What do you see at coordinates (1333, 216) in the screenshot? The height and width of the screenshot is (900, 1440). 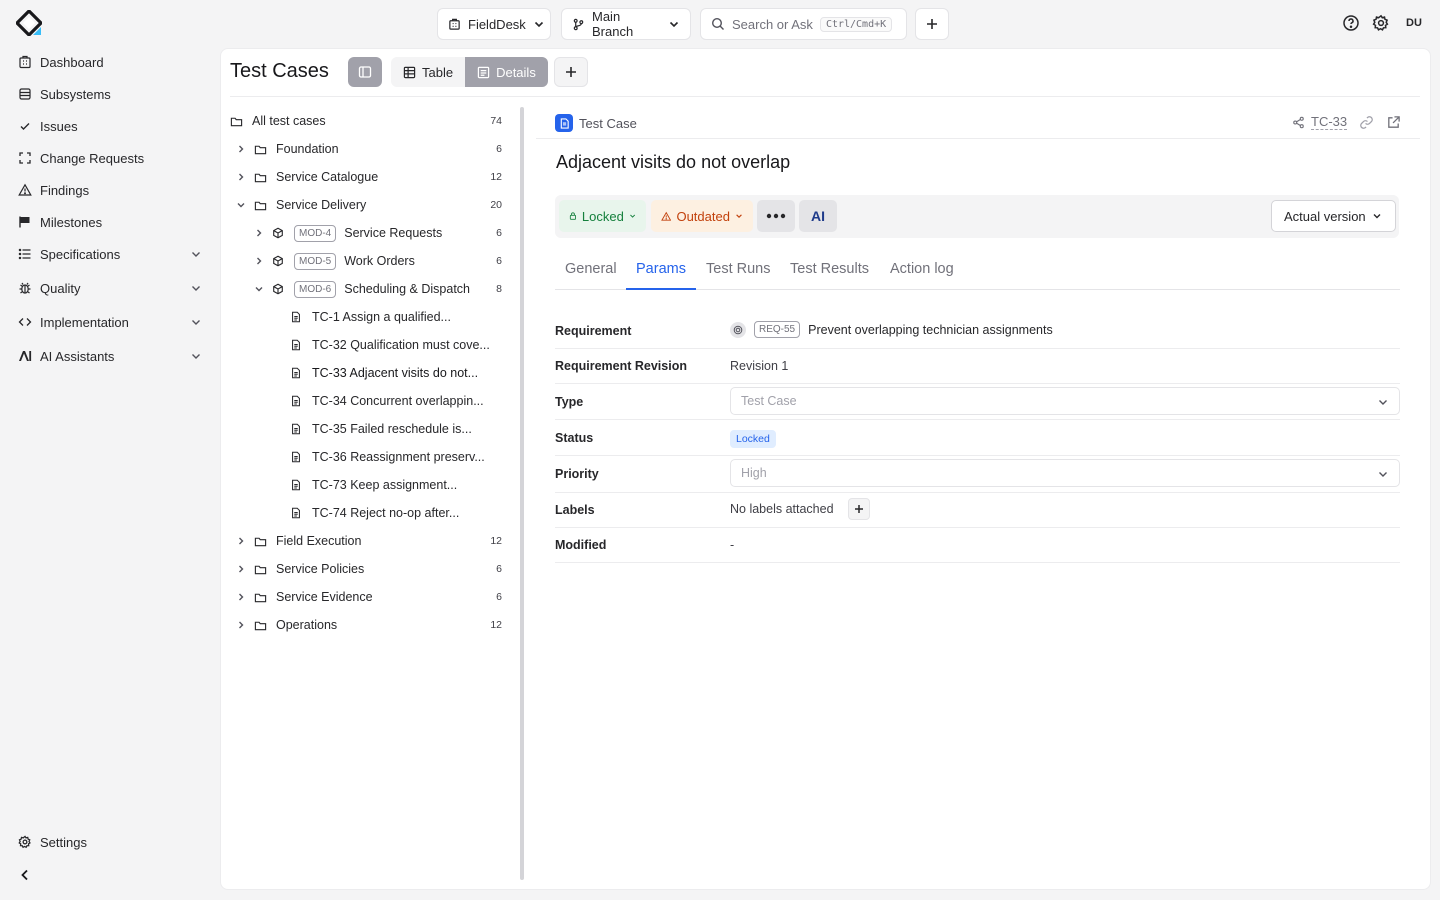 I see `version-selector: Actual version` at bounding box center [1333, 216].